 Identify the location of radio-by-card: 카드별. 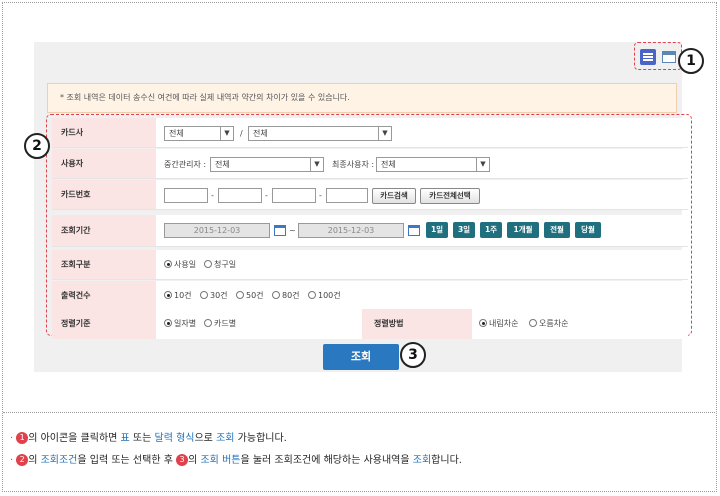
(220, 324).